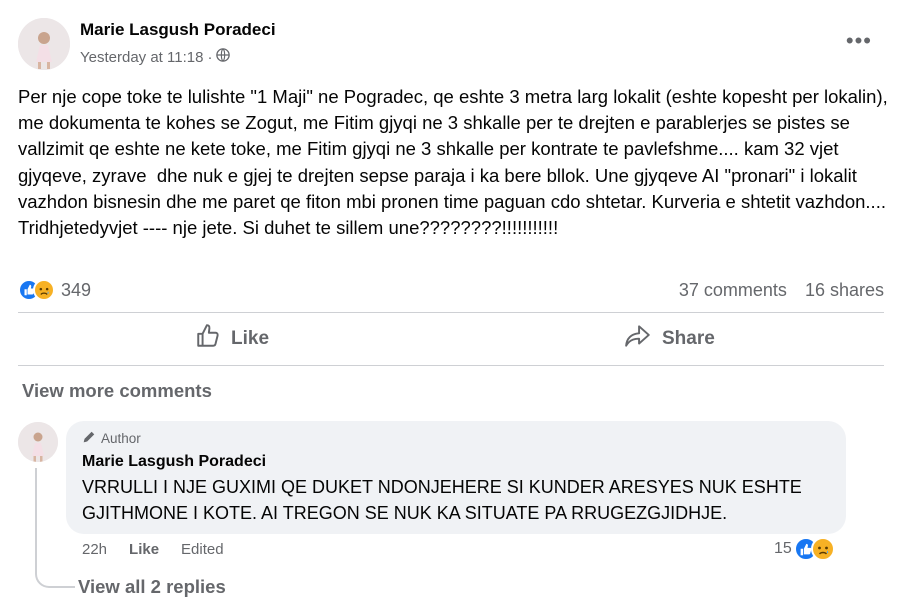 Image resolution: width=900 pixels, height=608 pixels. I want to click on share-label: Share, so click(688, 338).